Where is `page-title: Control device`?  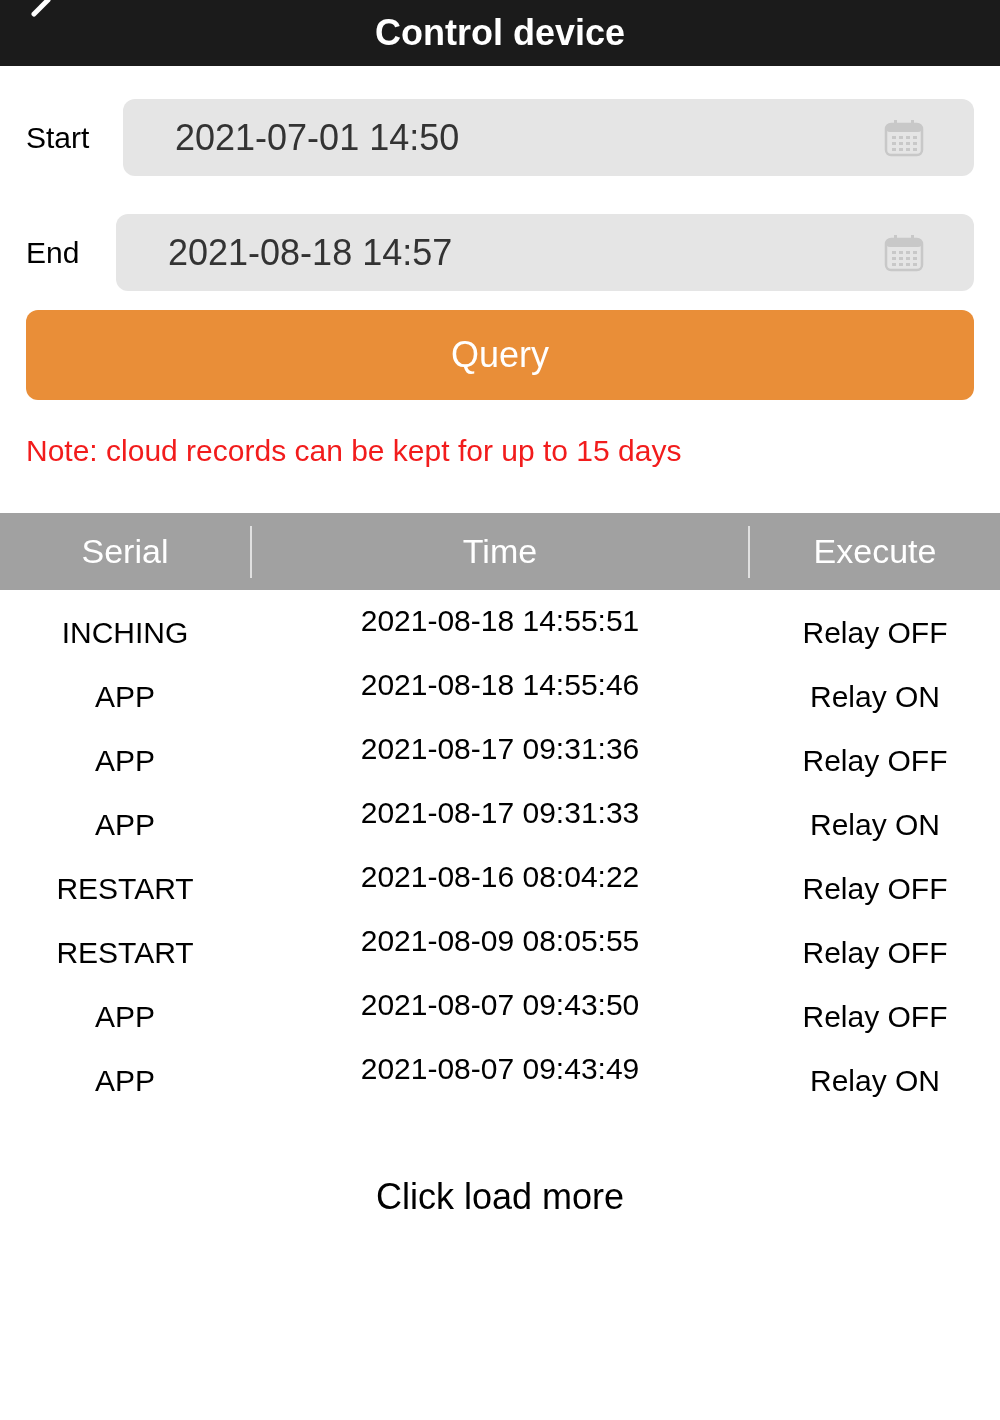
page-title: Control device is located at coordinates (500, 33).